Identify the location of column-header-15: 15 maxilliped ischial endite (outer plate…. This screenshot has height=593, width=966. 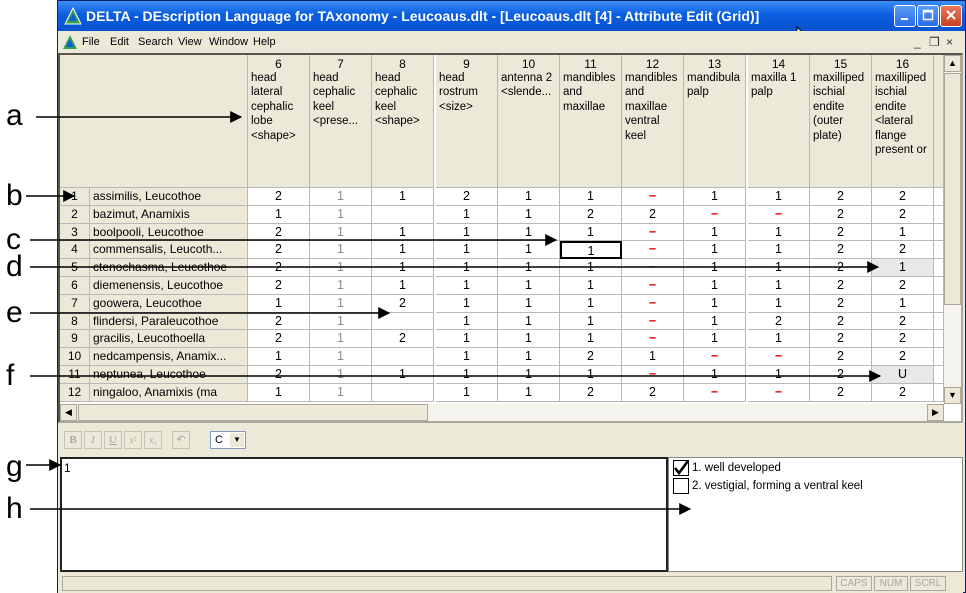
(841, 121).